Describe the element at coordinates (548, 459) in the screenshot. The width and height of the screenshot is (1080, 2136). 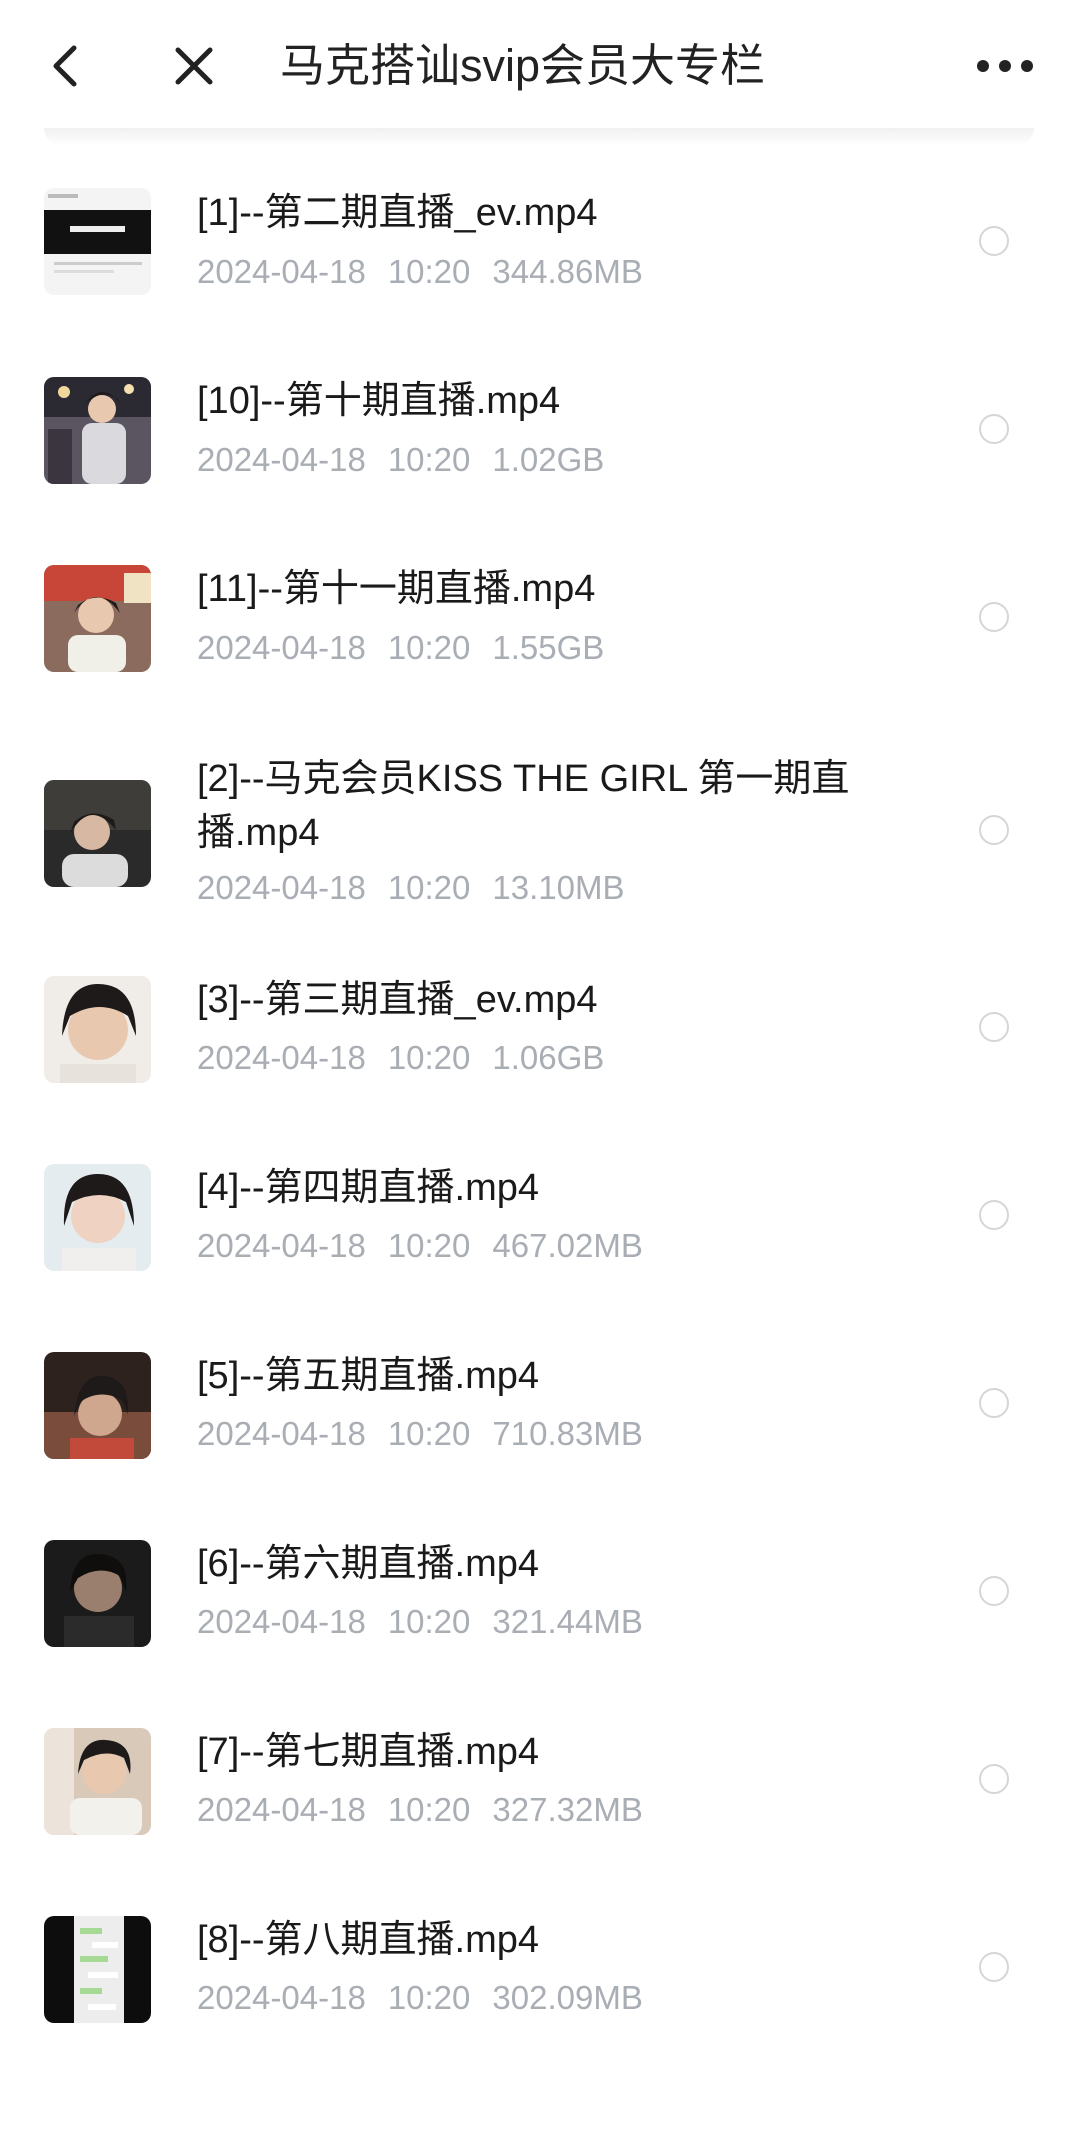
I see `file-size: 1.02GB` at that location.